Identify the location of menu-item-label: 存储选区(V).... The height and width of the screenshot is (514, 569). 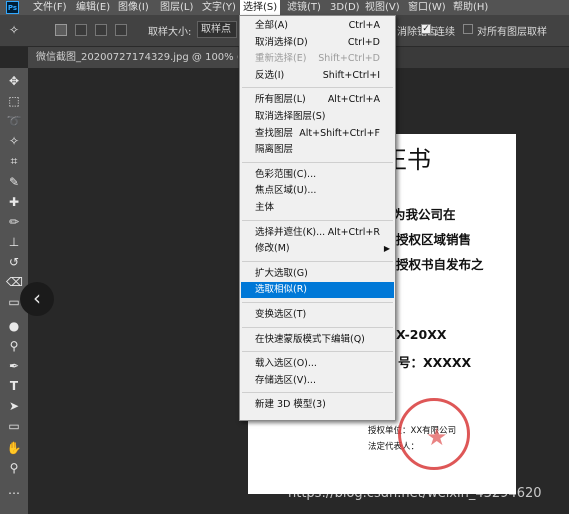
(285, 380).